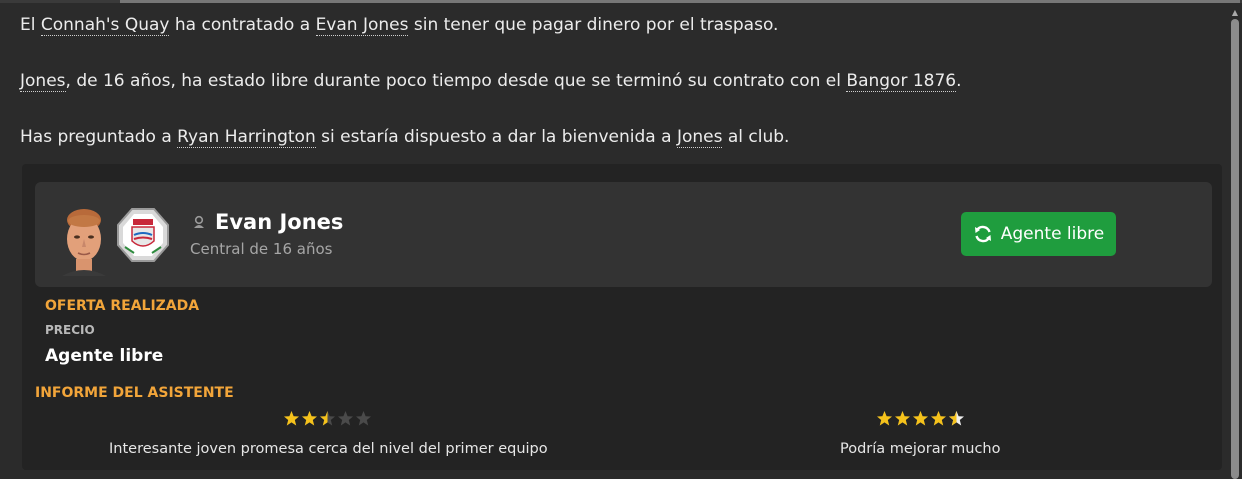 Image resolution: width=1242 pixels, height=479 pixels. What do you see at coordinates (621, 1) in the screenshot?
I see `top-divider` at bounding box center [621, 1].